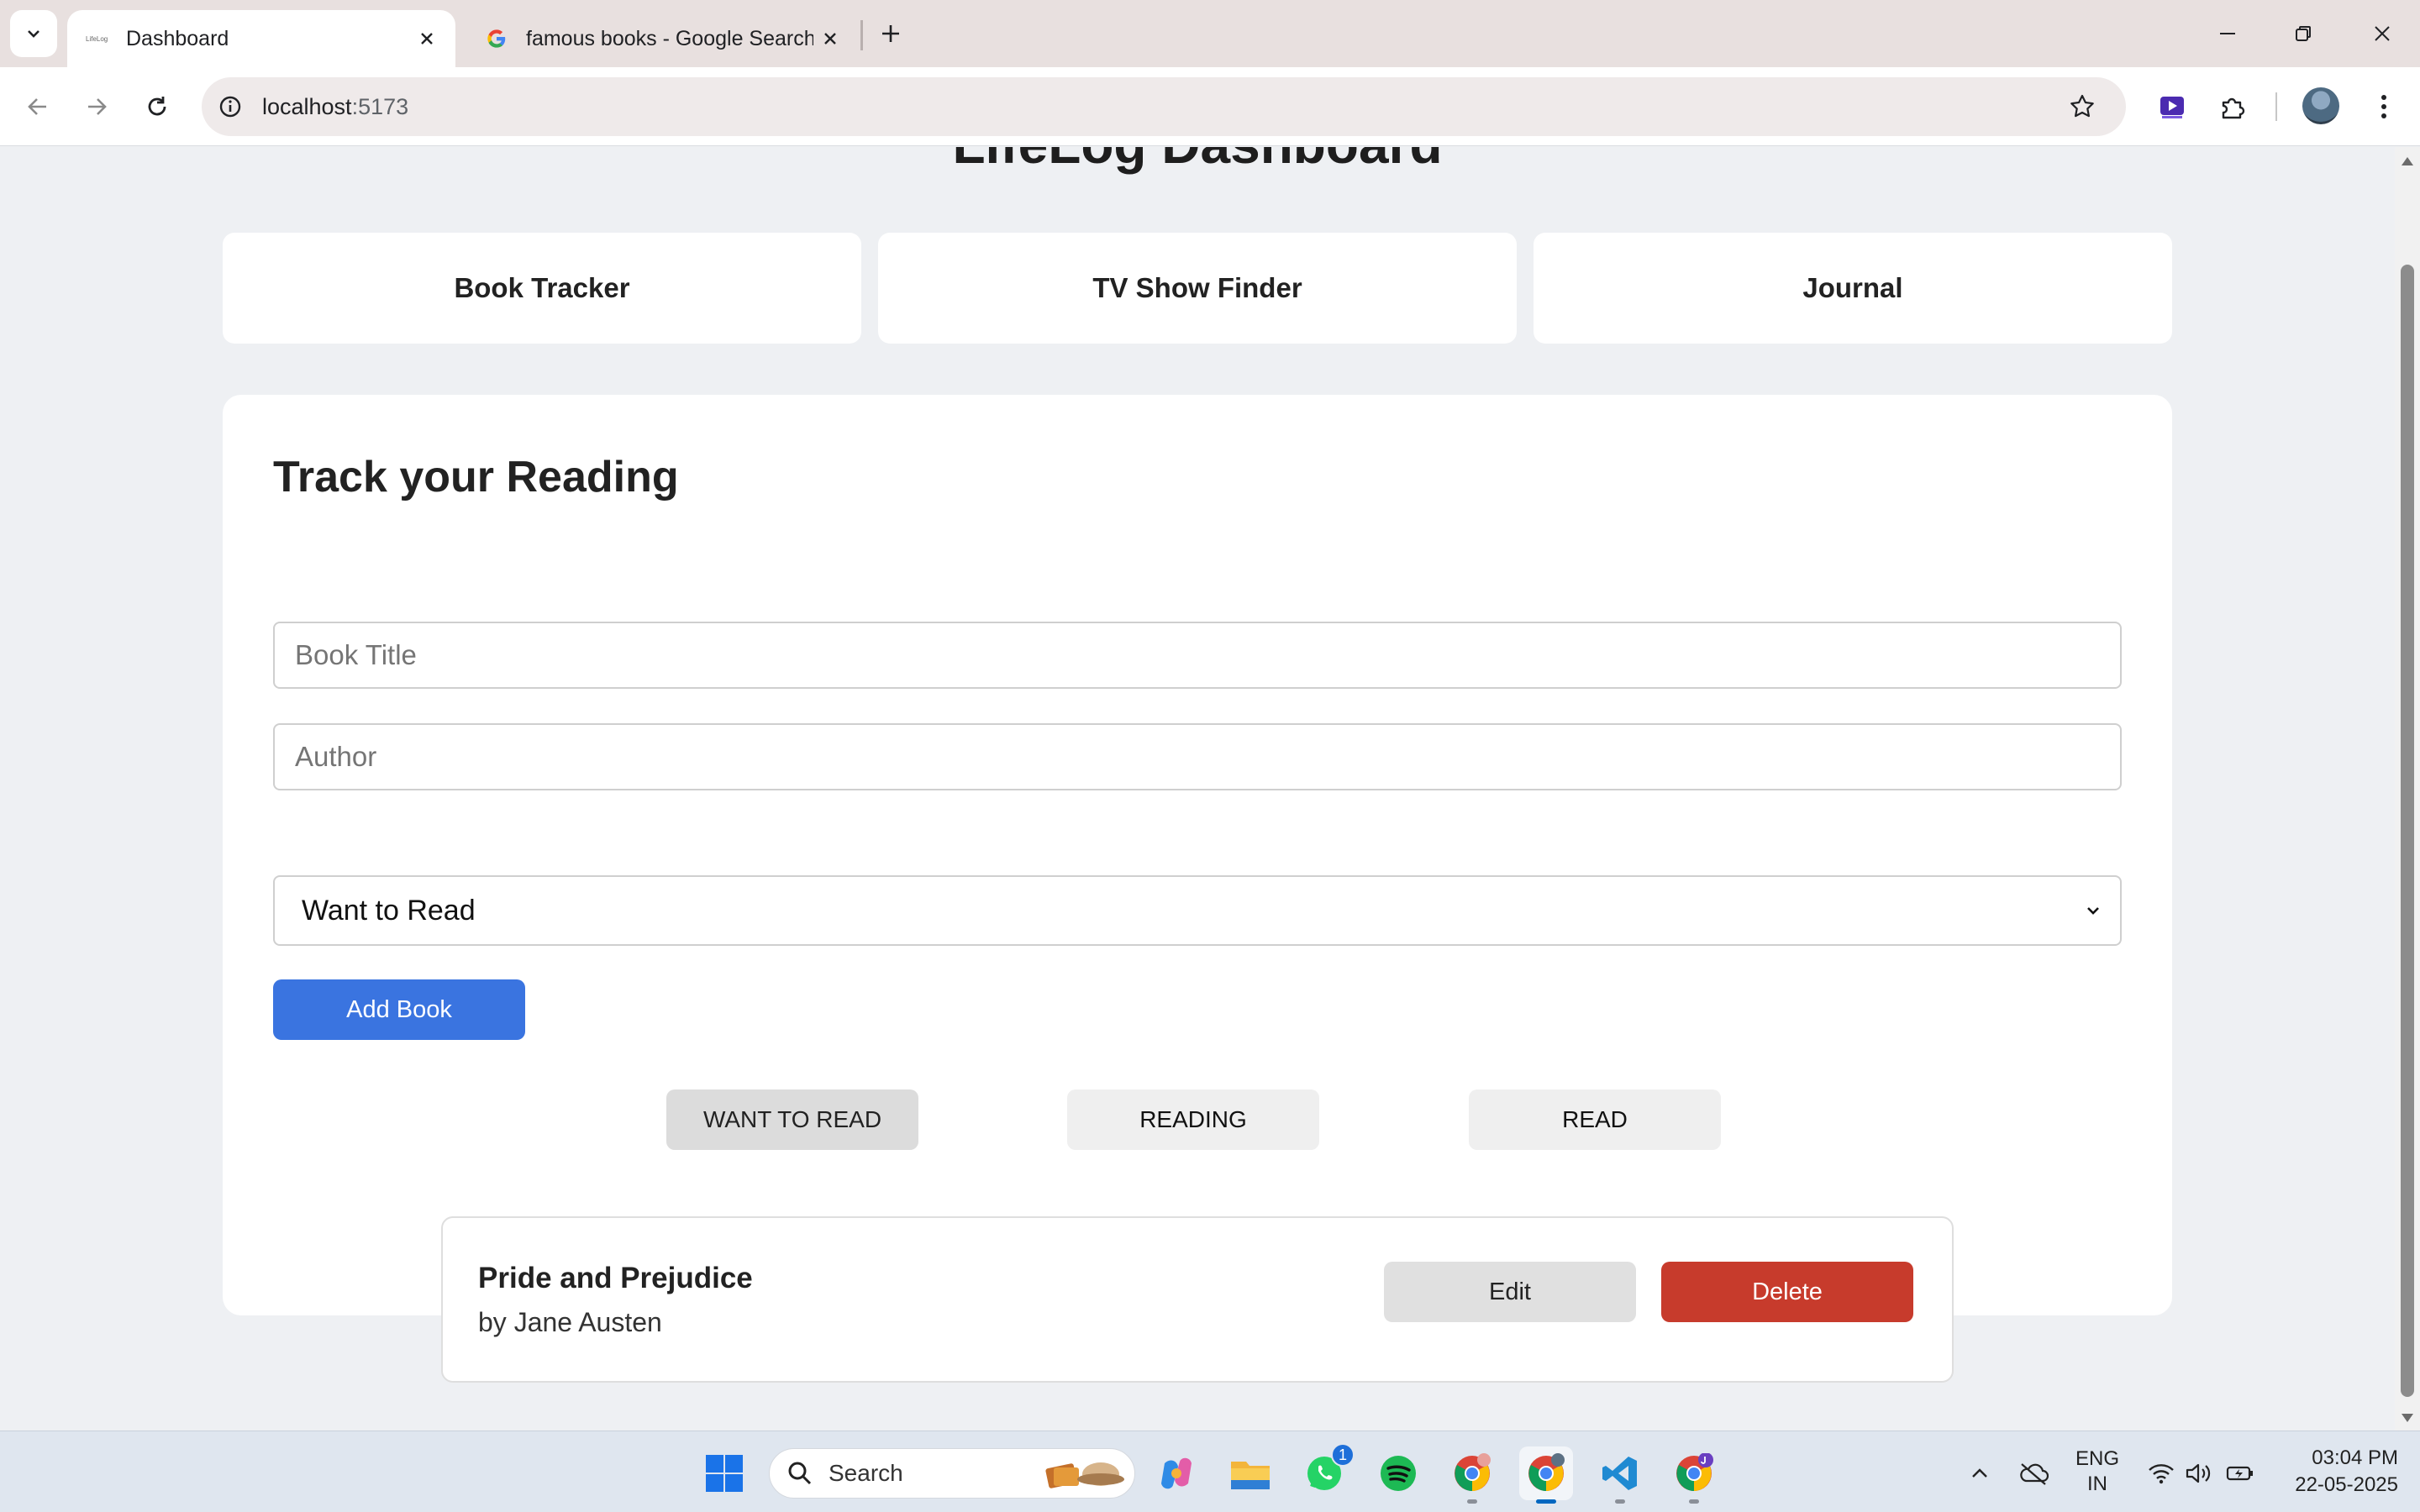  I want to click on windows-start-icon, so click(724, 1473).